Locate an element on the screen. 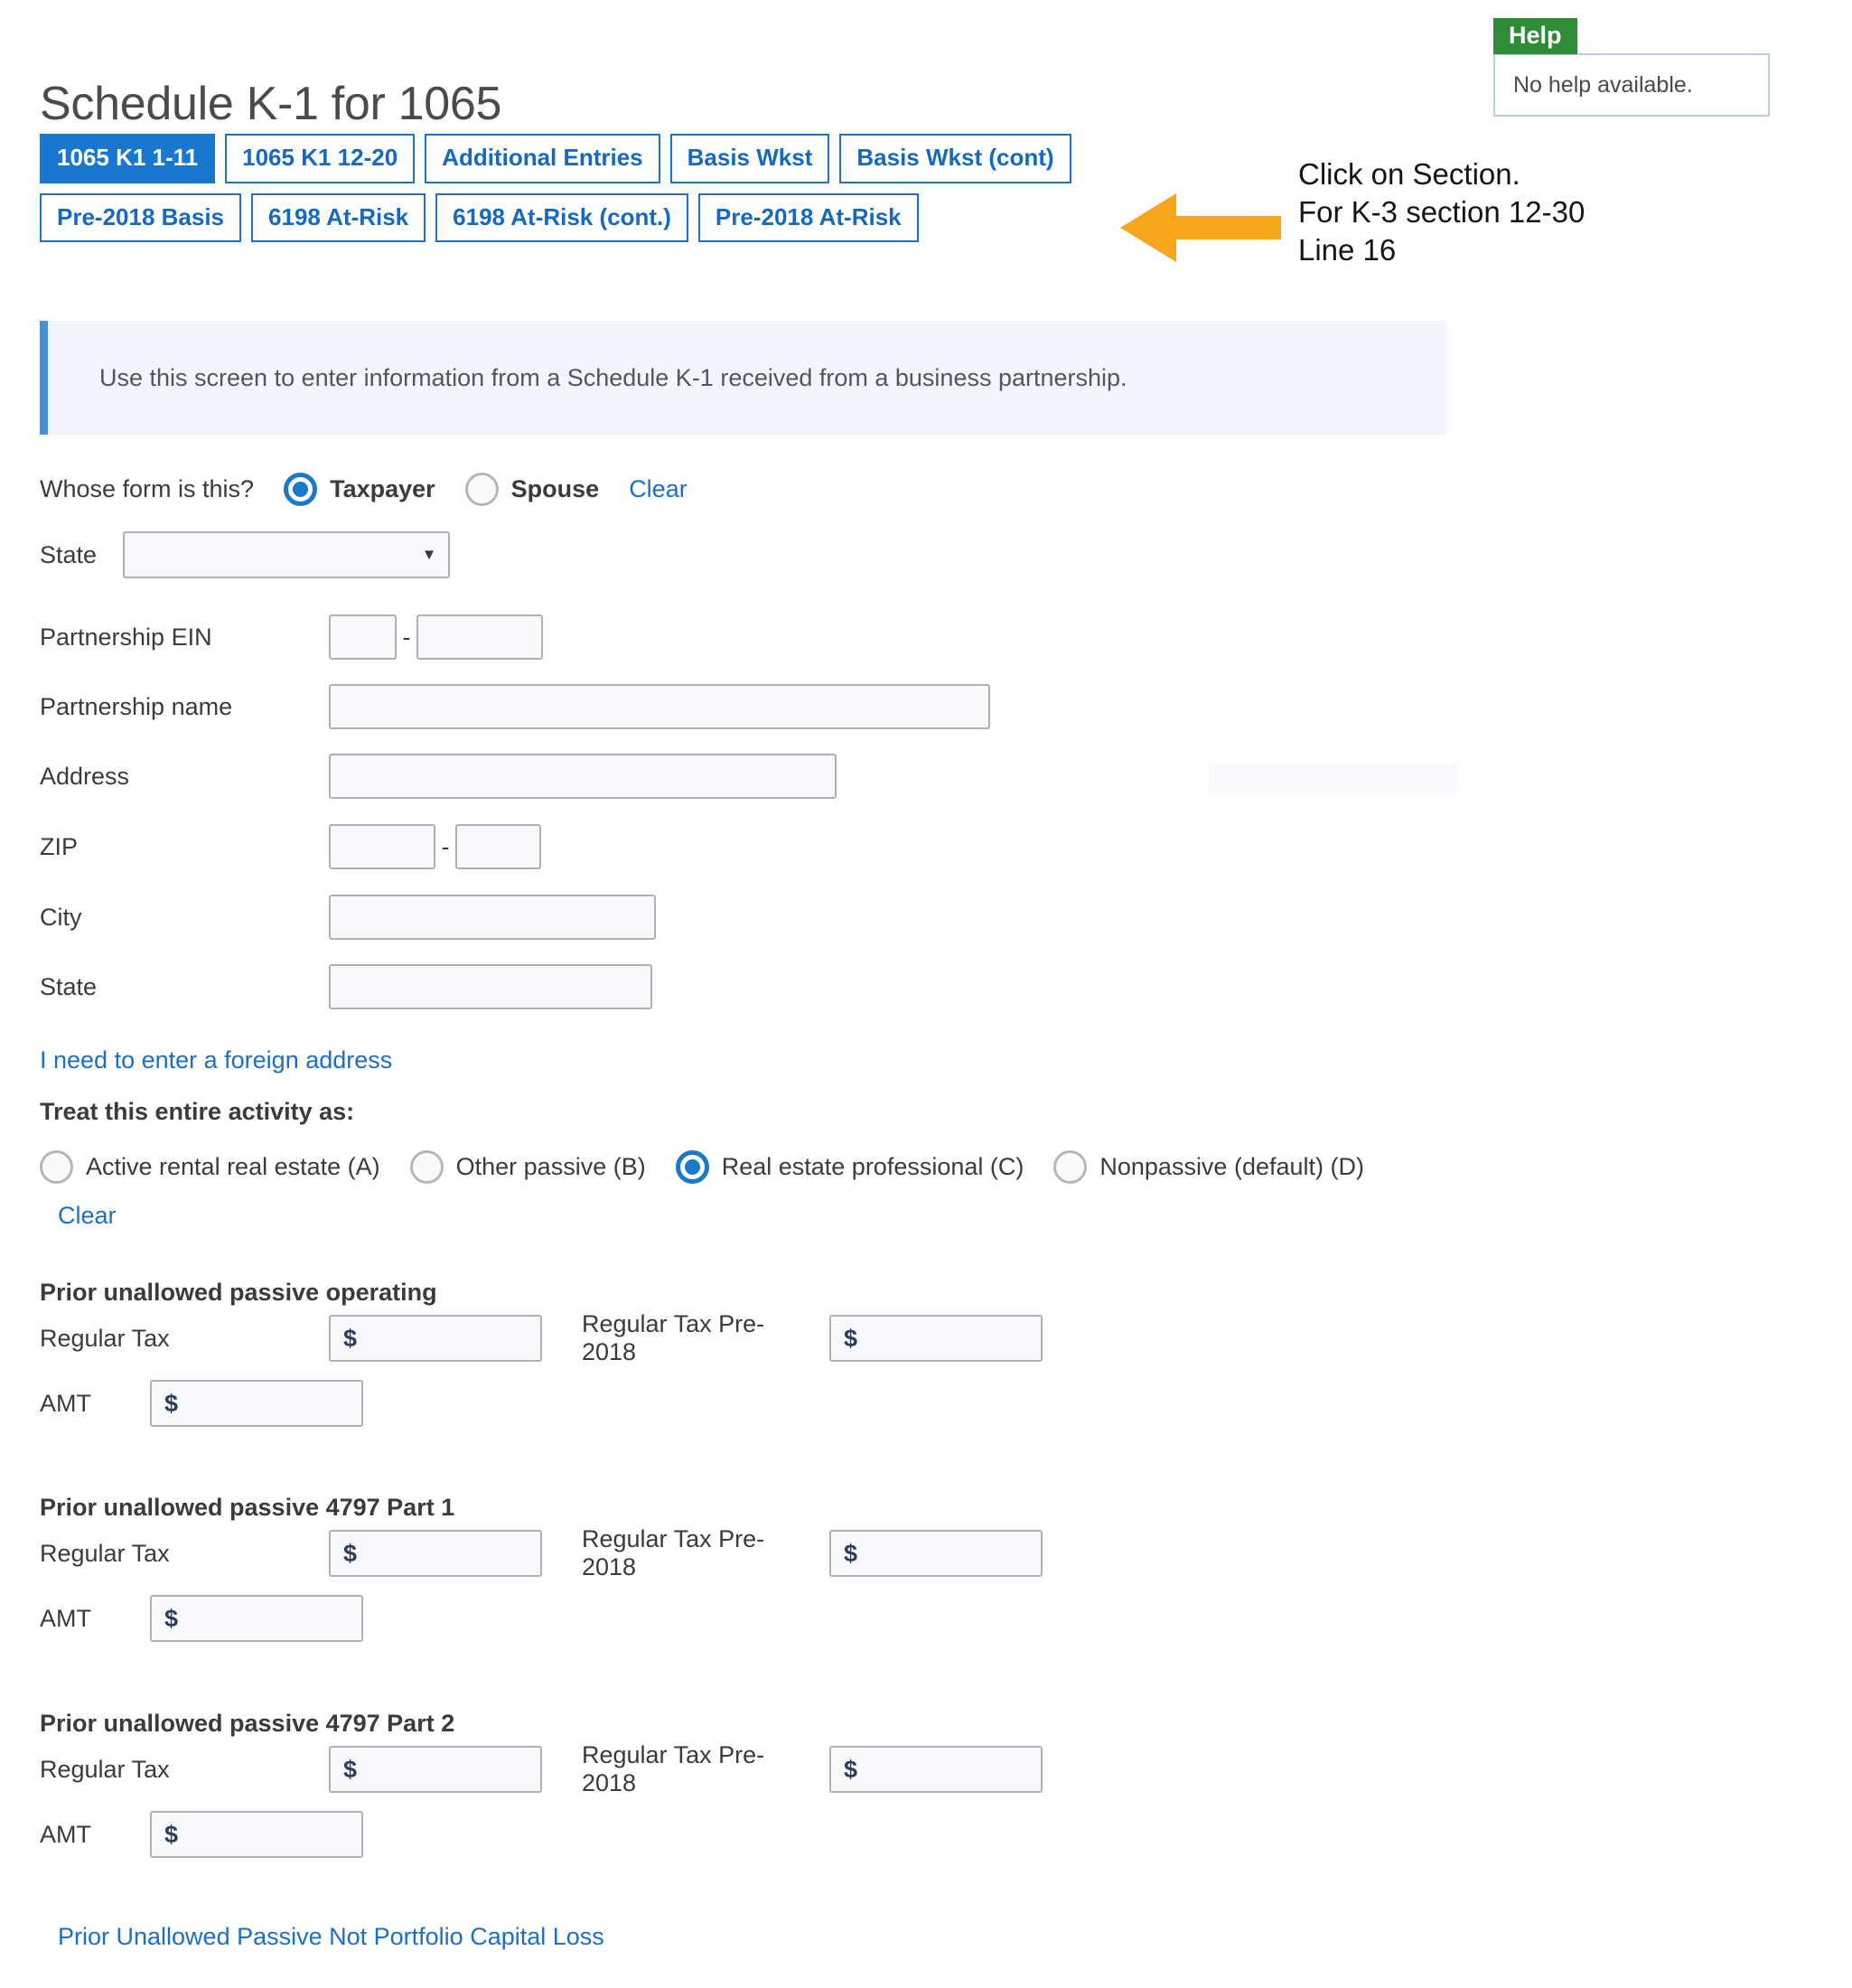  help-tab: Help is located at coordinates (1535, 36).